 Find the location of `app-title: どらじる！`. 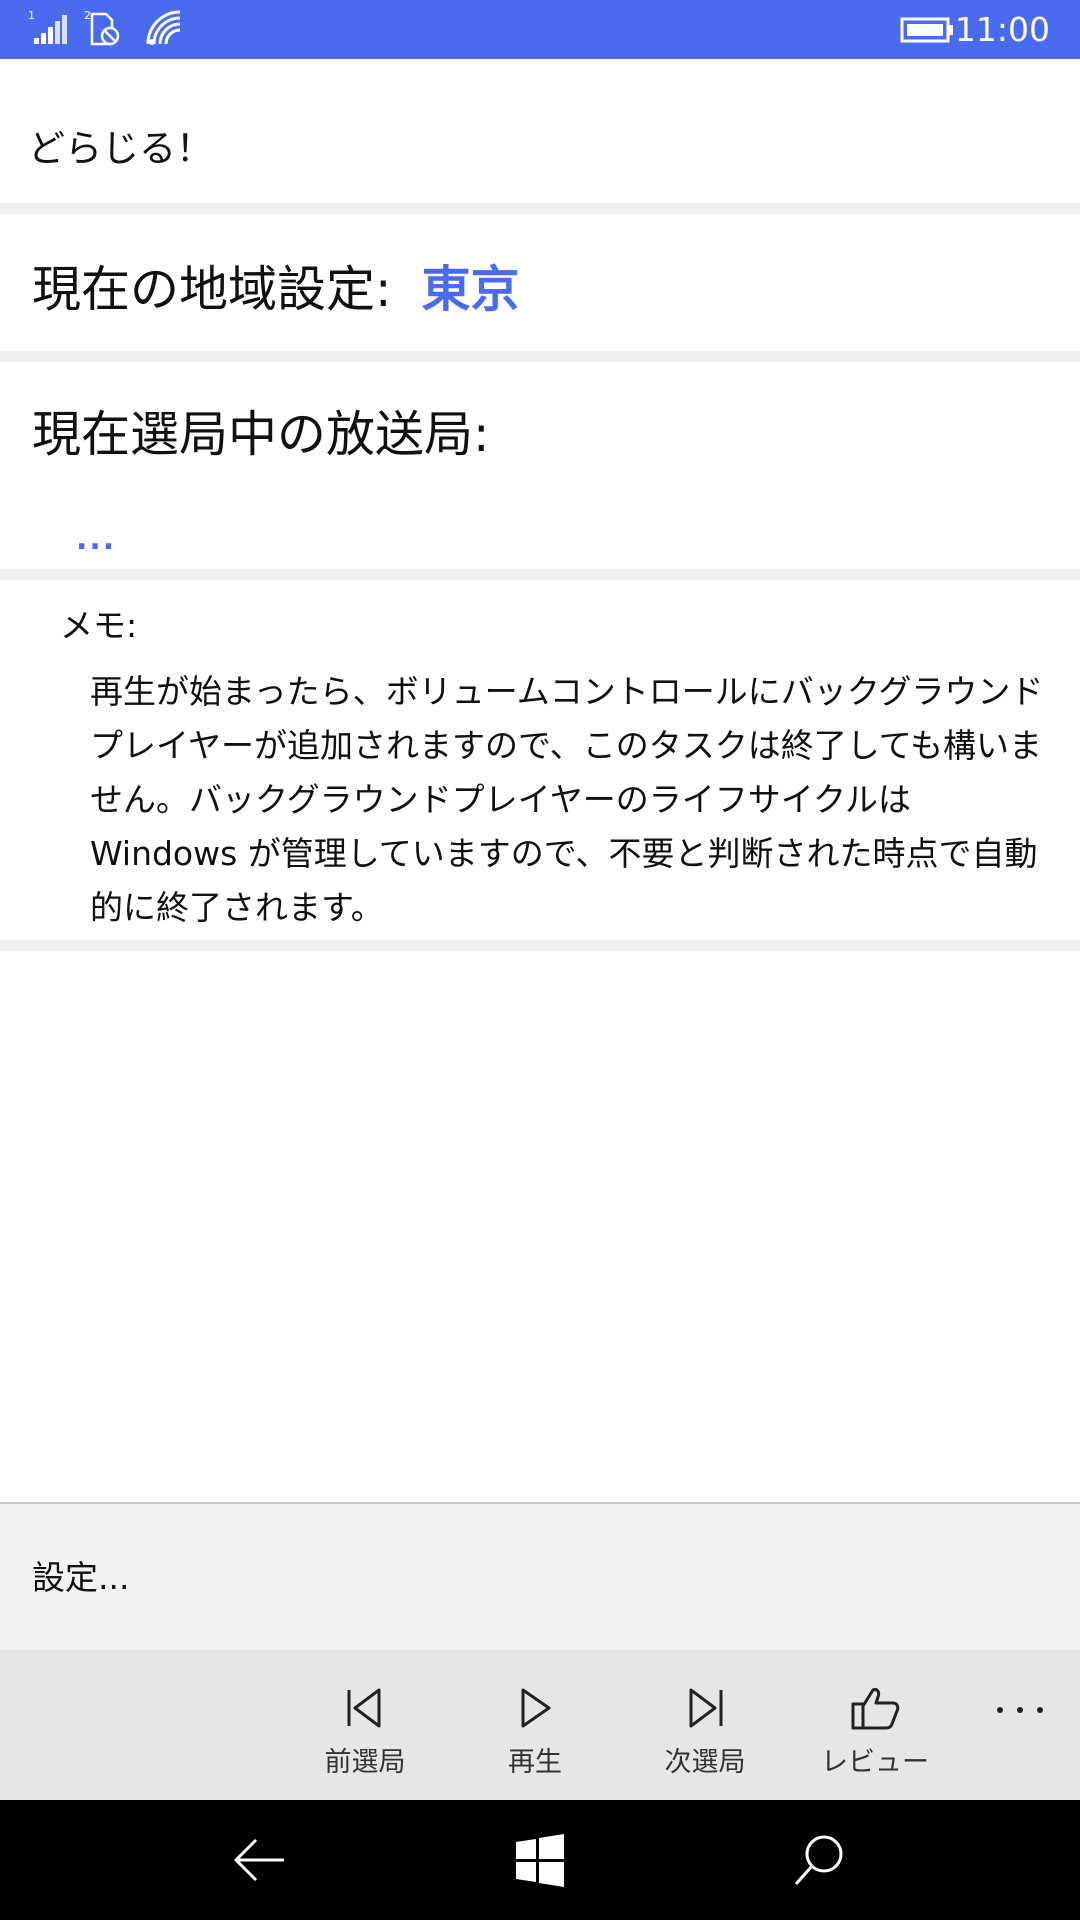

app-title: どらじる！ is located at coordinates (120, 148).